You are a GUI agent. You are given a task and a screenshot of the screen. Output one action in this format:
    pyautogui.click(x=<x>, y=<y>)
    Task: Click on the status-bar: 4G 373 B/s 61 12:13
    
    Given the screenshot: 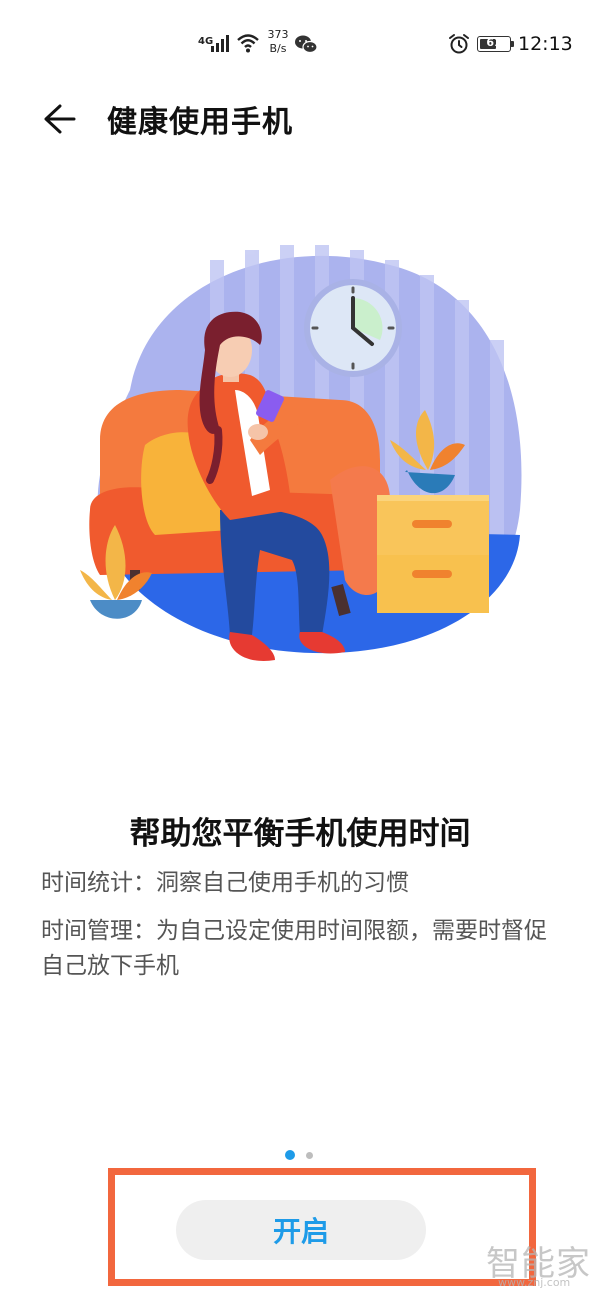 What is the action you would take?
    pyautogui.click(x=300, y=45)
    